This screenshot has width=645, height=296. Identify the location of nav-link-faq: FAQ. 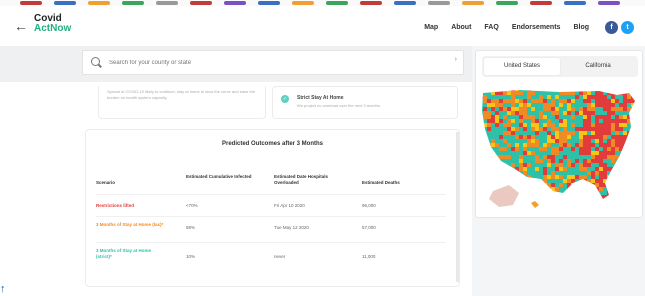
(491, 27).